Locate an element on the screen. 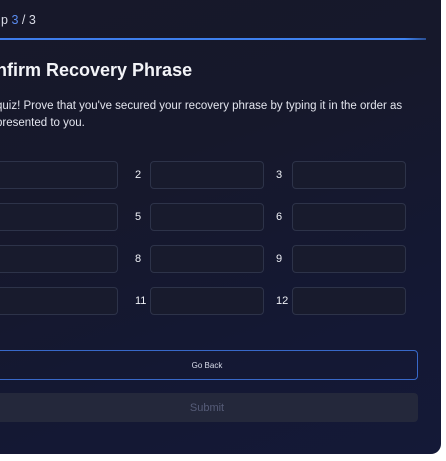 Image resolution: width=446 pixels, height=461 pixels. submit-button: Submit is located at coordinates (209, 407).